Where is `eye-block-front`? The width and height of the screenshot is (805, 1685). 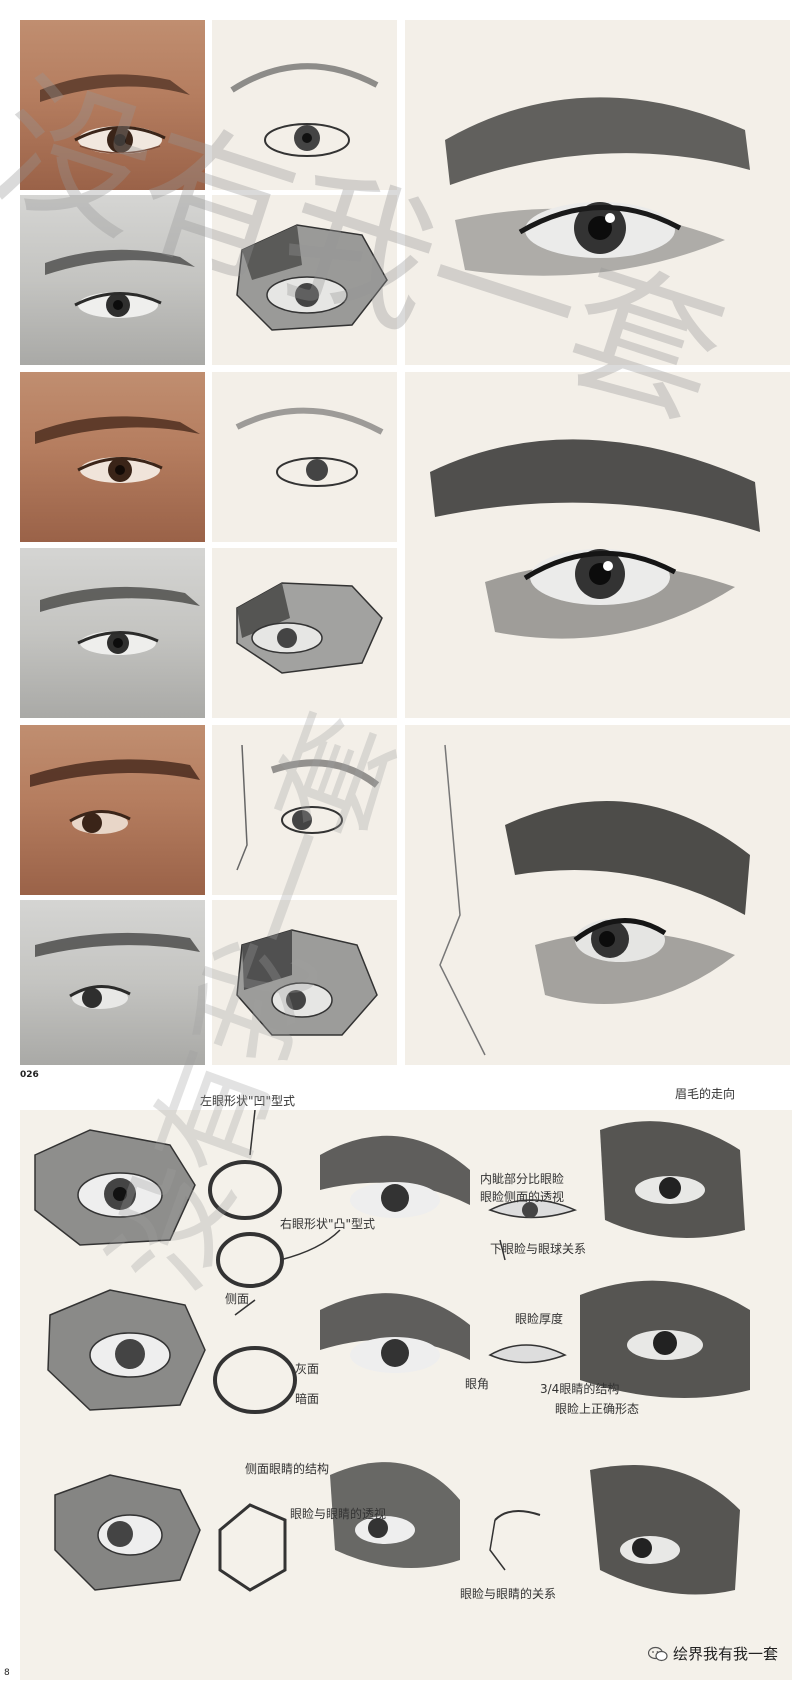 eye-block-front is located at coordinates (304, 280).